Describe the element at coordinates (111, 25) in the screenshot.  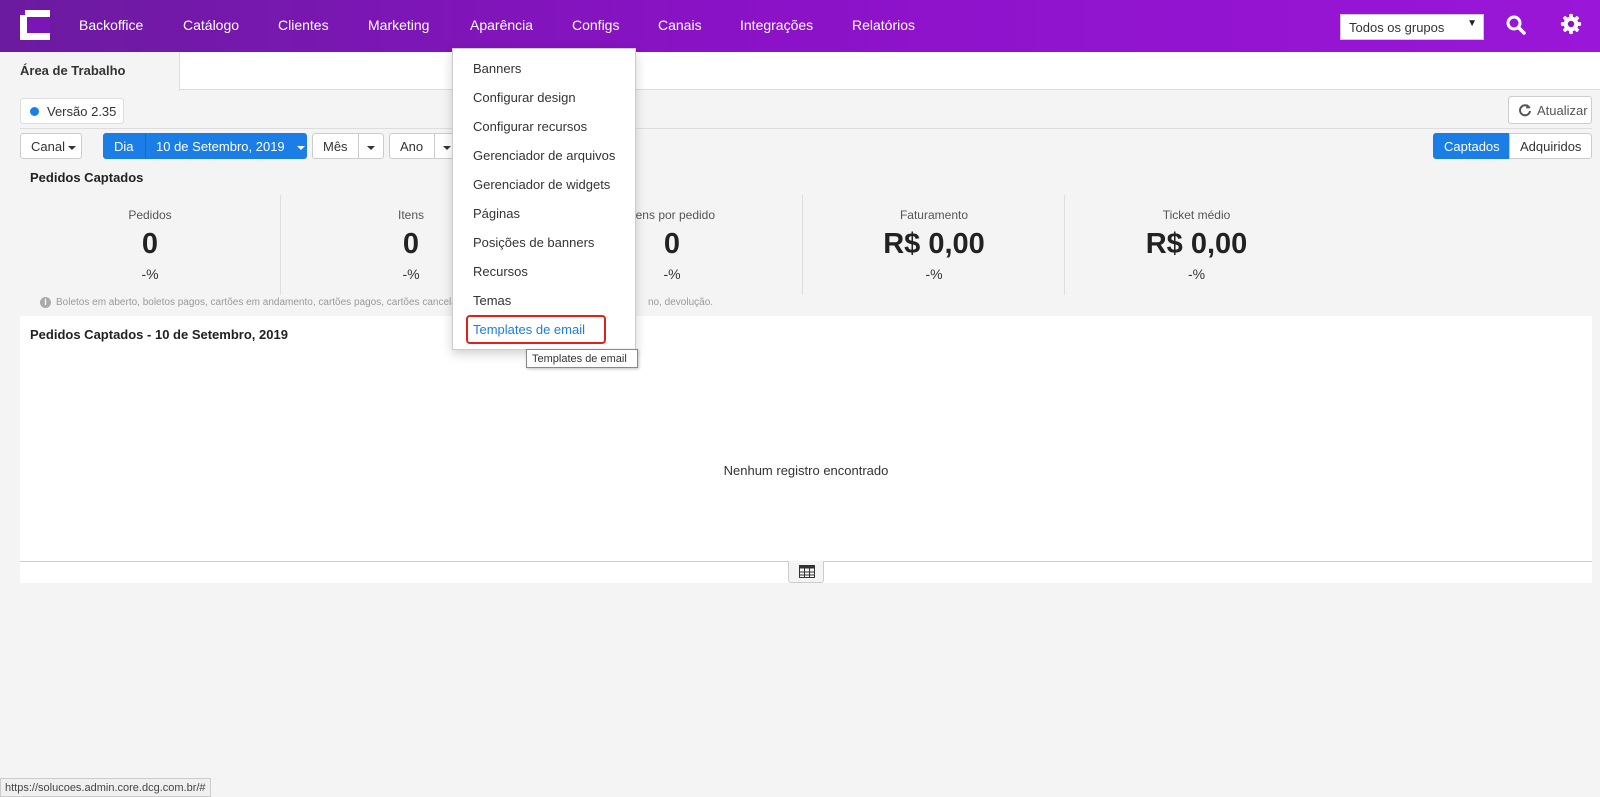
I see `nav-backoffice: Backoffice` at that location.